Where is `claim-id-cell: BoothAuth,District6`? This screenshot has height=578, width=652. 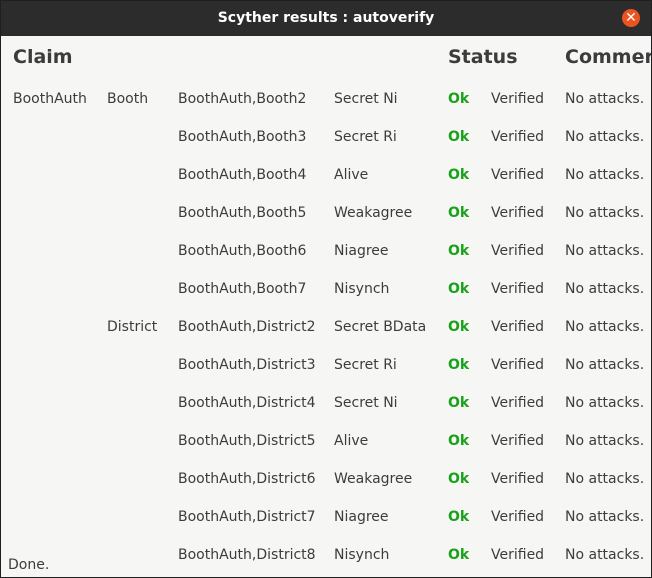
claim-id-cell: BoothAuth,District6 is located at coordinates (247, 479).